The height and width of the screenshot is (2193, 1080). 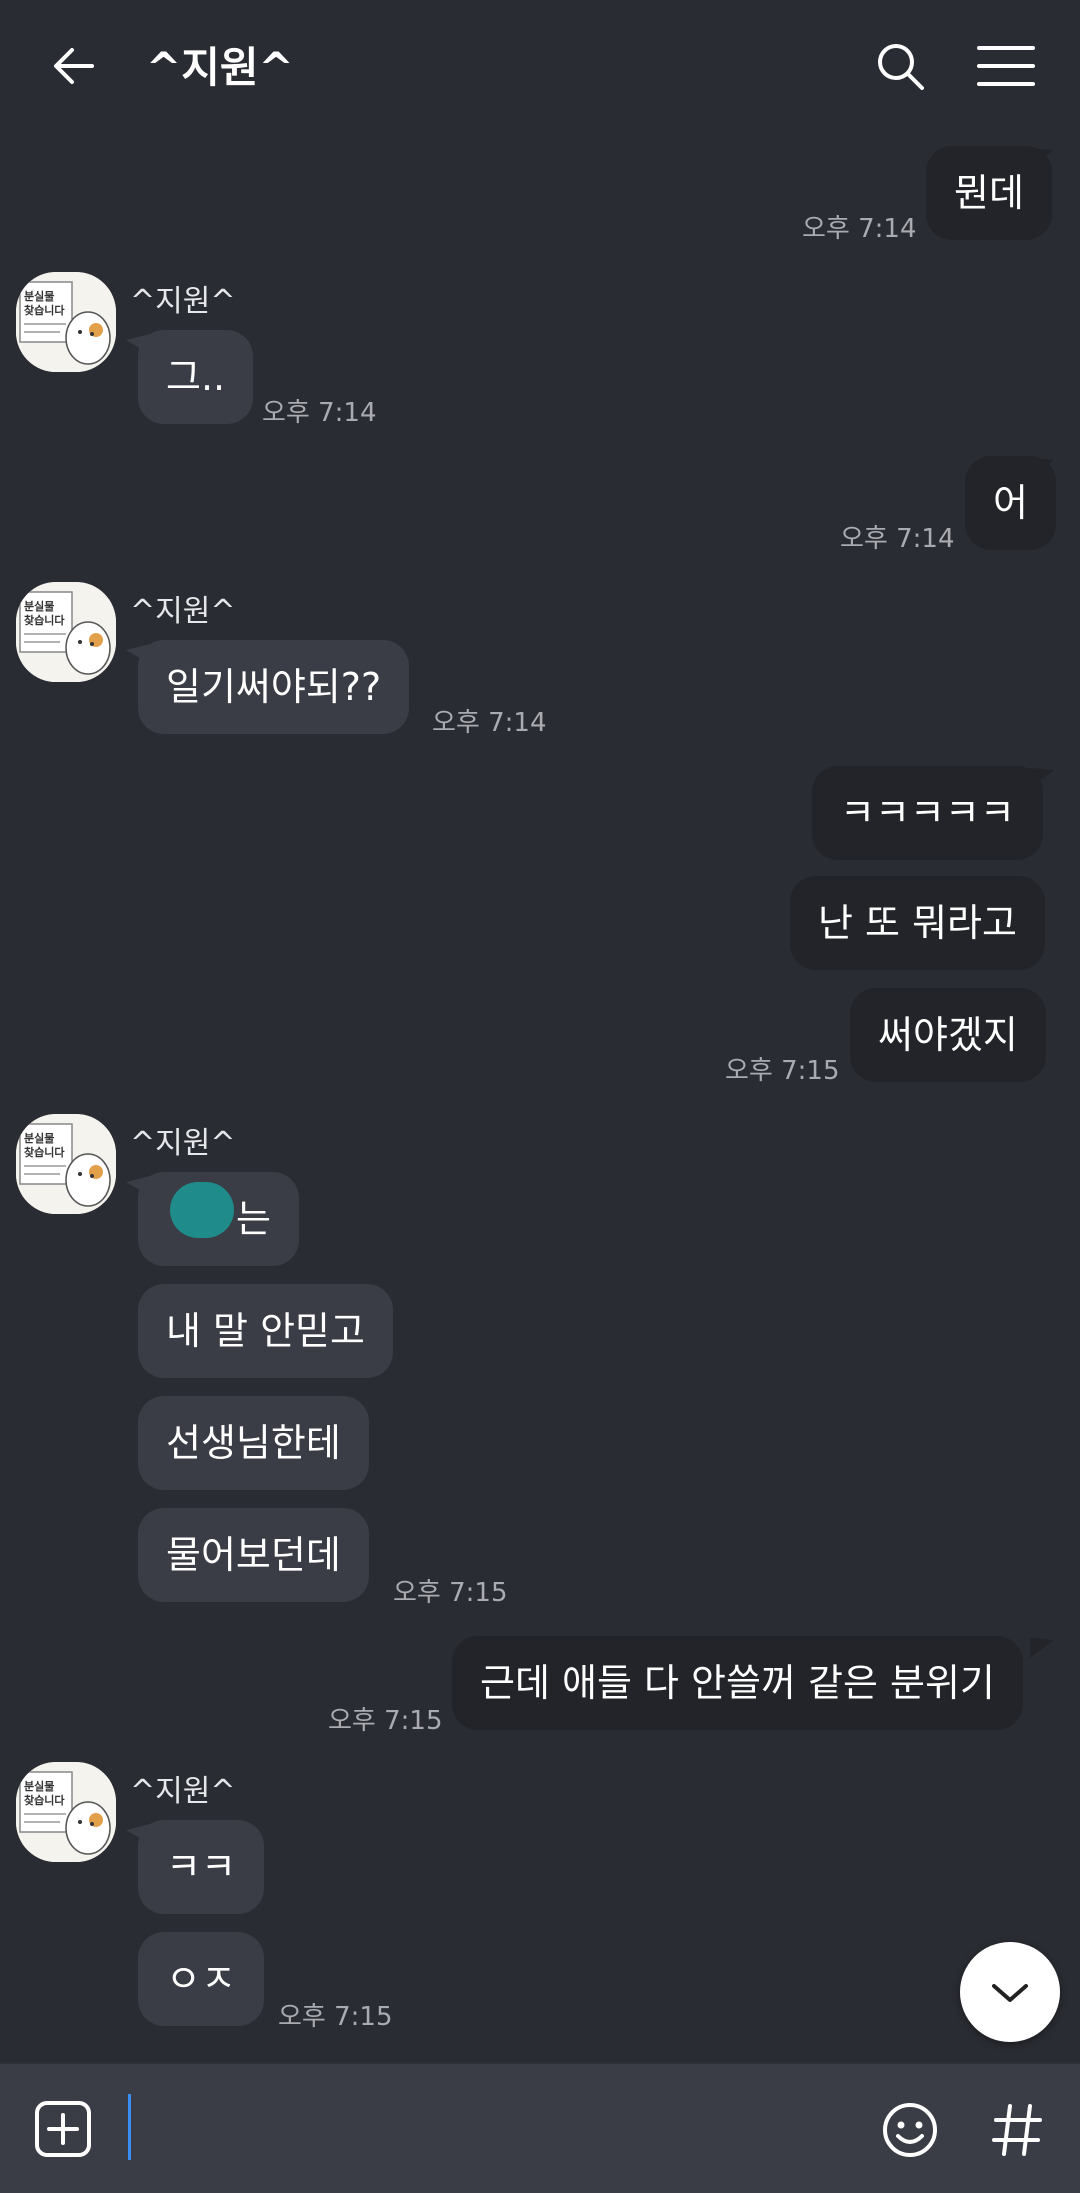 I want to click on hashtag-button, so click(x=1018, y=2130).